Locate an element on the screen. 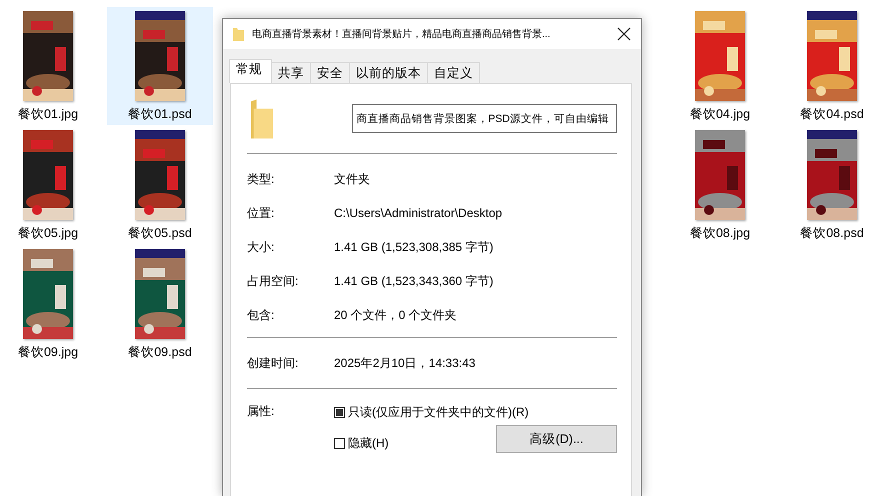 The image size is (879, 496). field-label: 类型: is located at coordinates (261, 179).